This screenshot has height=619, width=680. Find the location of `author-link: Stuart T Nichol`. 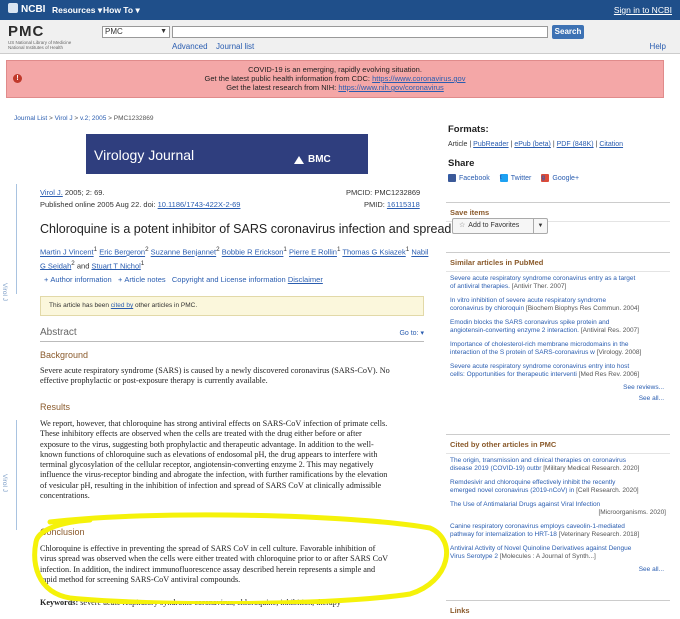

author-link: Stuart T Nichol is located at coordinates (115, 265).